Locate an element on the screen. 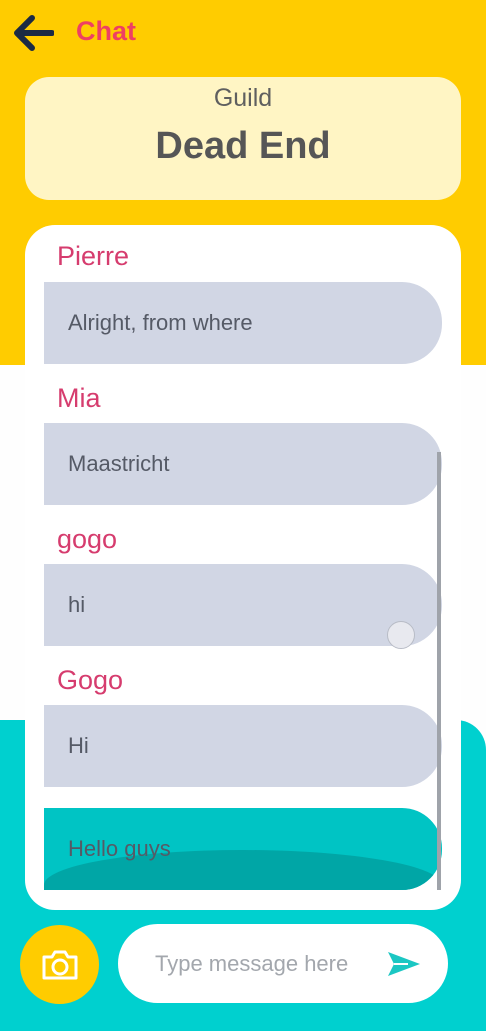 The width and height of the screenshot is (486, 1031). page-title: Chat is located at coordinates (106, 31).